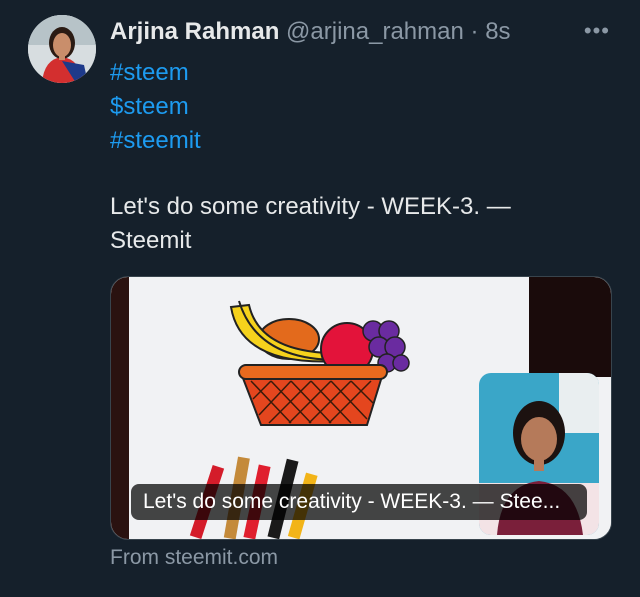 This screenshot has width=640, height=597. I want to click on hashtag-list: #steem $steem #steemit, so click(155, 107).